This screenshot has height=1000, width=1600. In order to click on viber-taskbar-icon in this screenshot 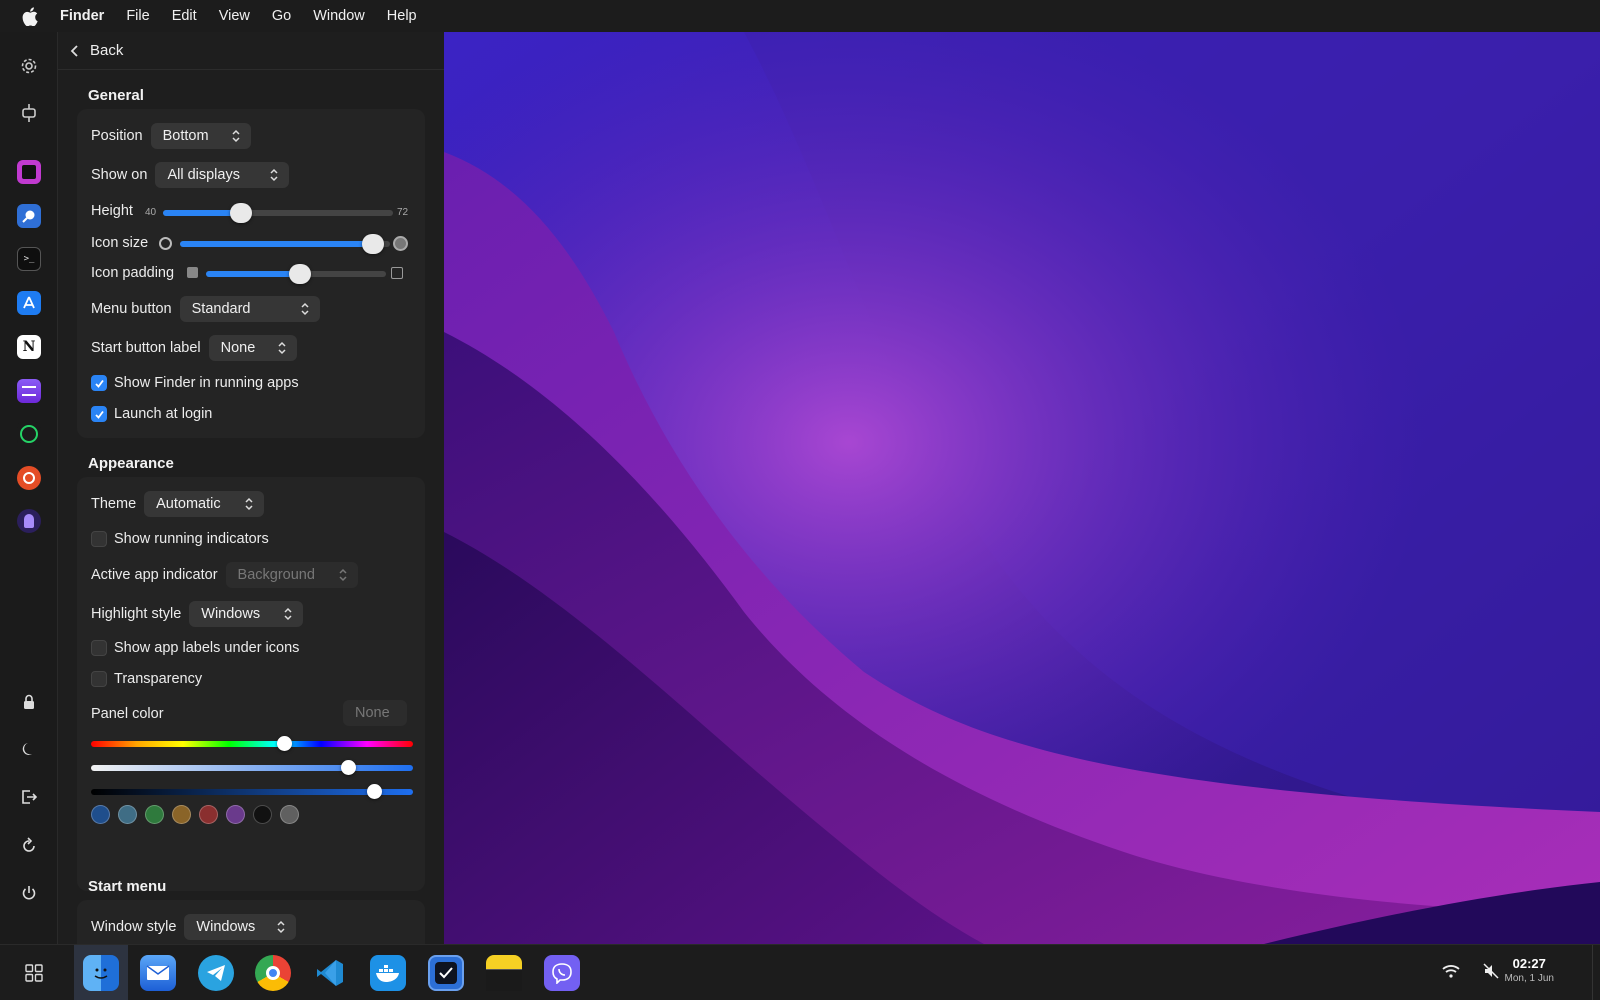, I will do `click(562, 973)`.